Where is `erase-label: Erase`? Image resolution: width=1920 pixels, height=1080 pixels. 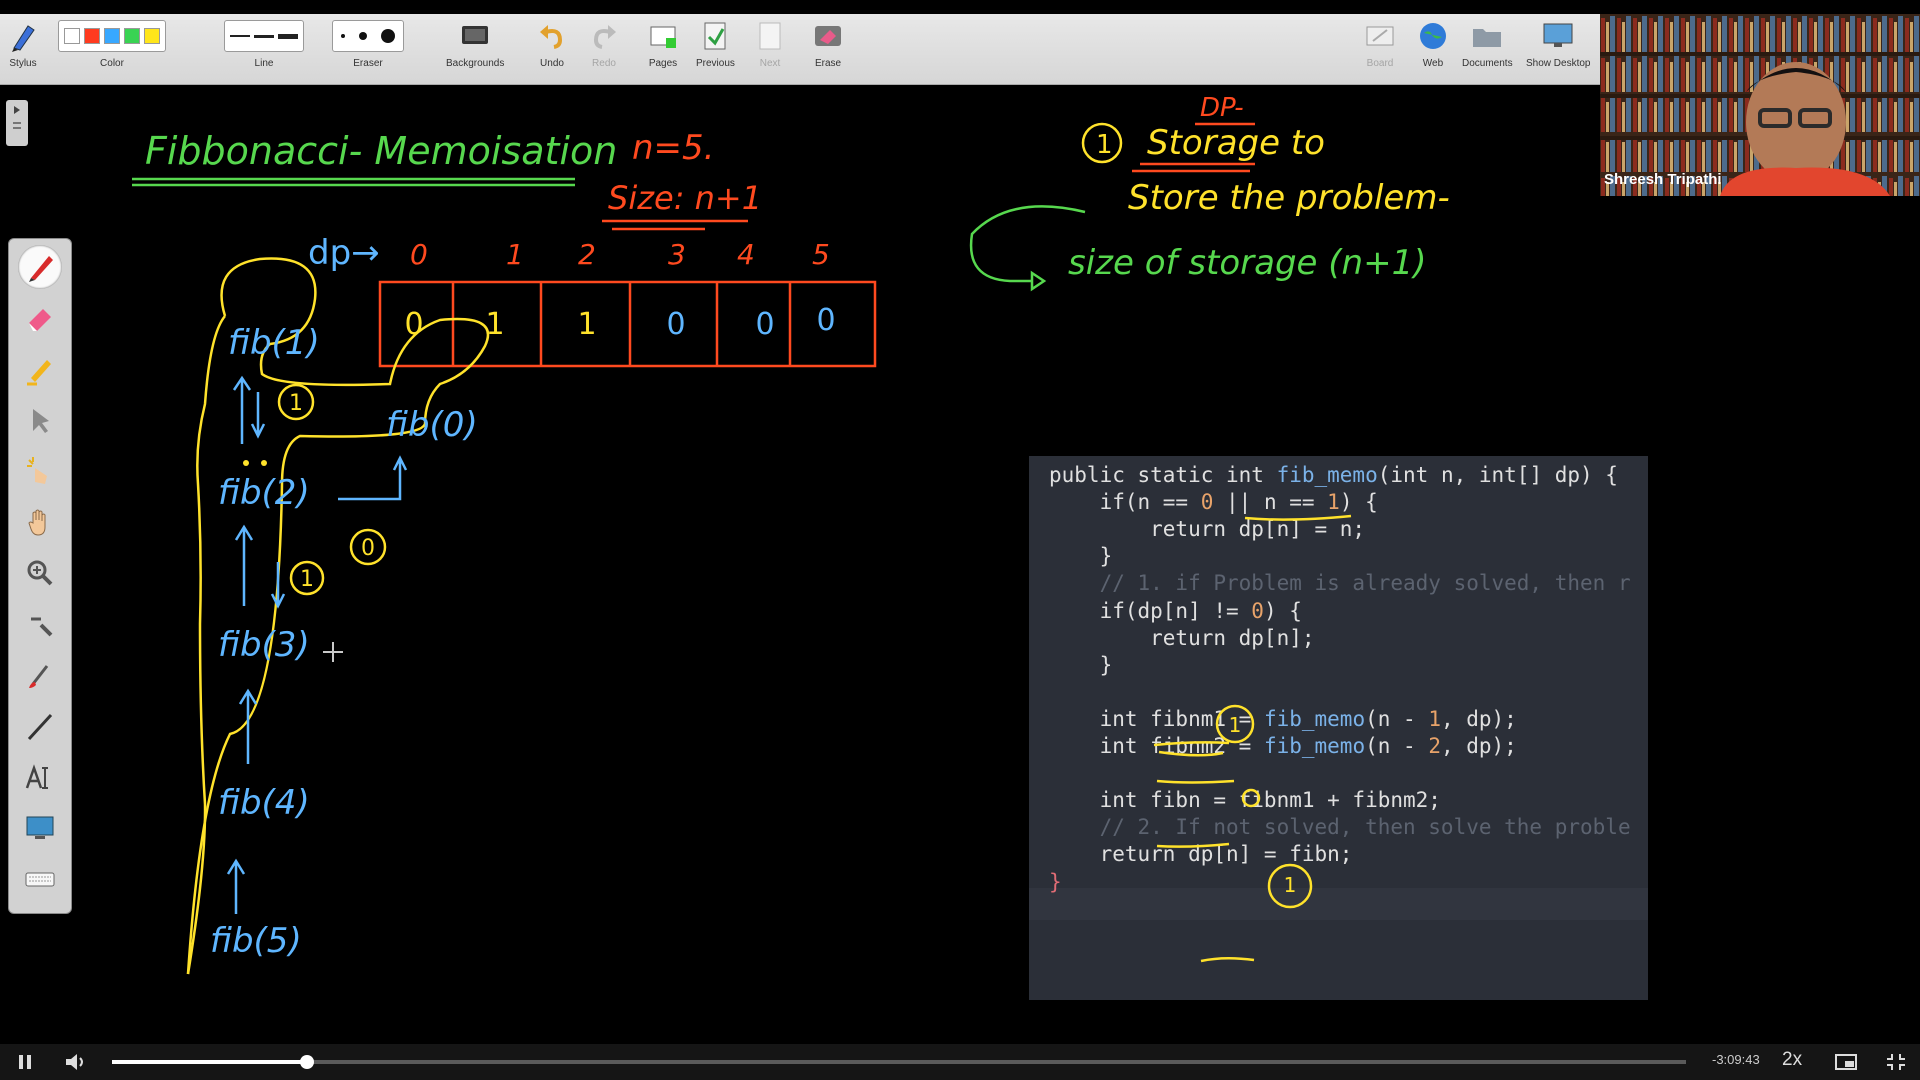
erase-label: Erase is located at coordinates (828, 63).